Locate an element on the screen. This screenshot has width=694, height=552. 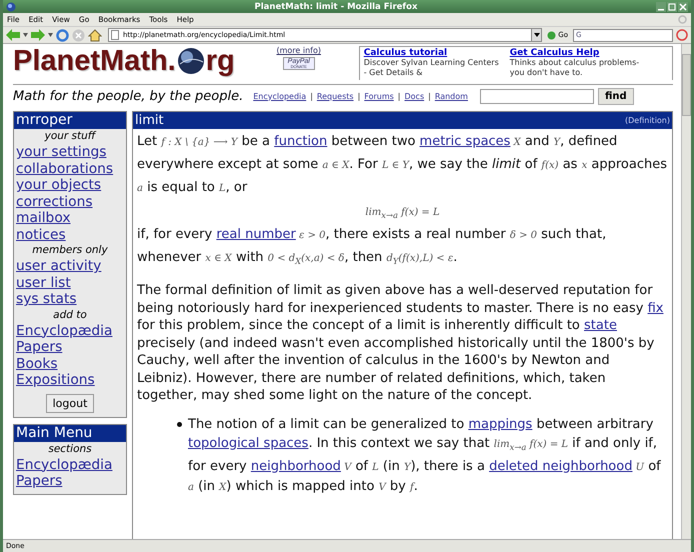
text-link: real number is located at coordinates (256, 234).